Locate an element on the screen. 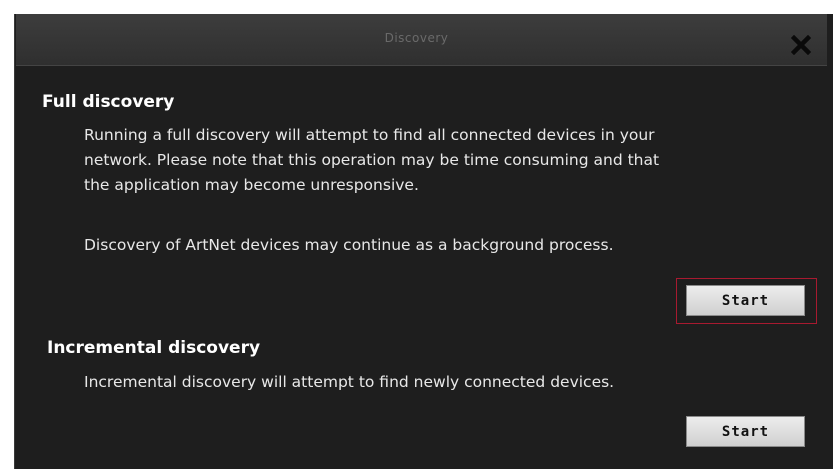 Image resolution: width=833 pixels, height=469 pixels. full-discovery-heading: Full discovery is located at coordinates (108, 102).